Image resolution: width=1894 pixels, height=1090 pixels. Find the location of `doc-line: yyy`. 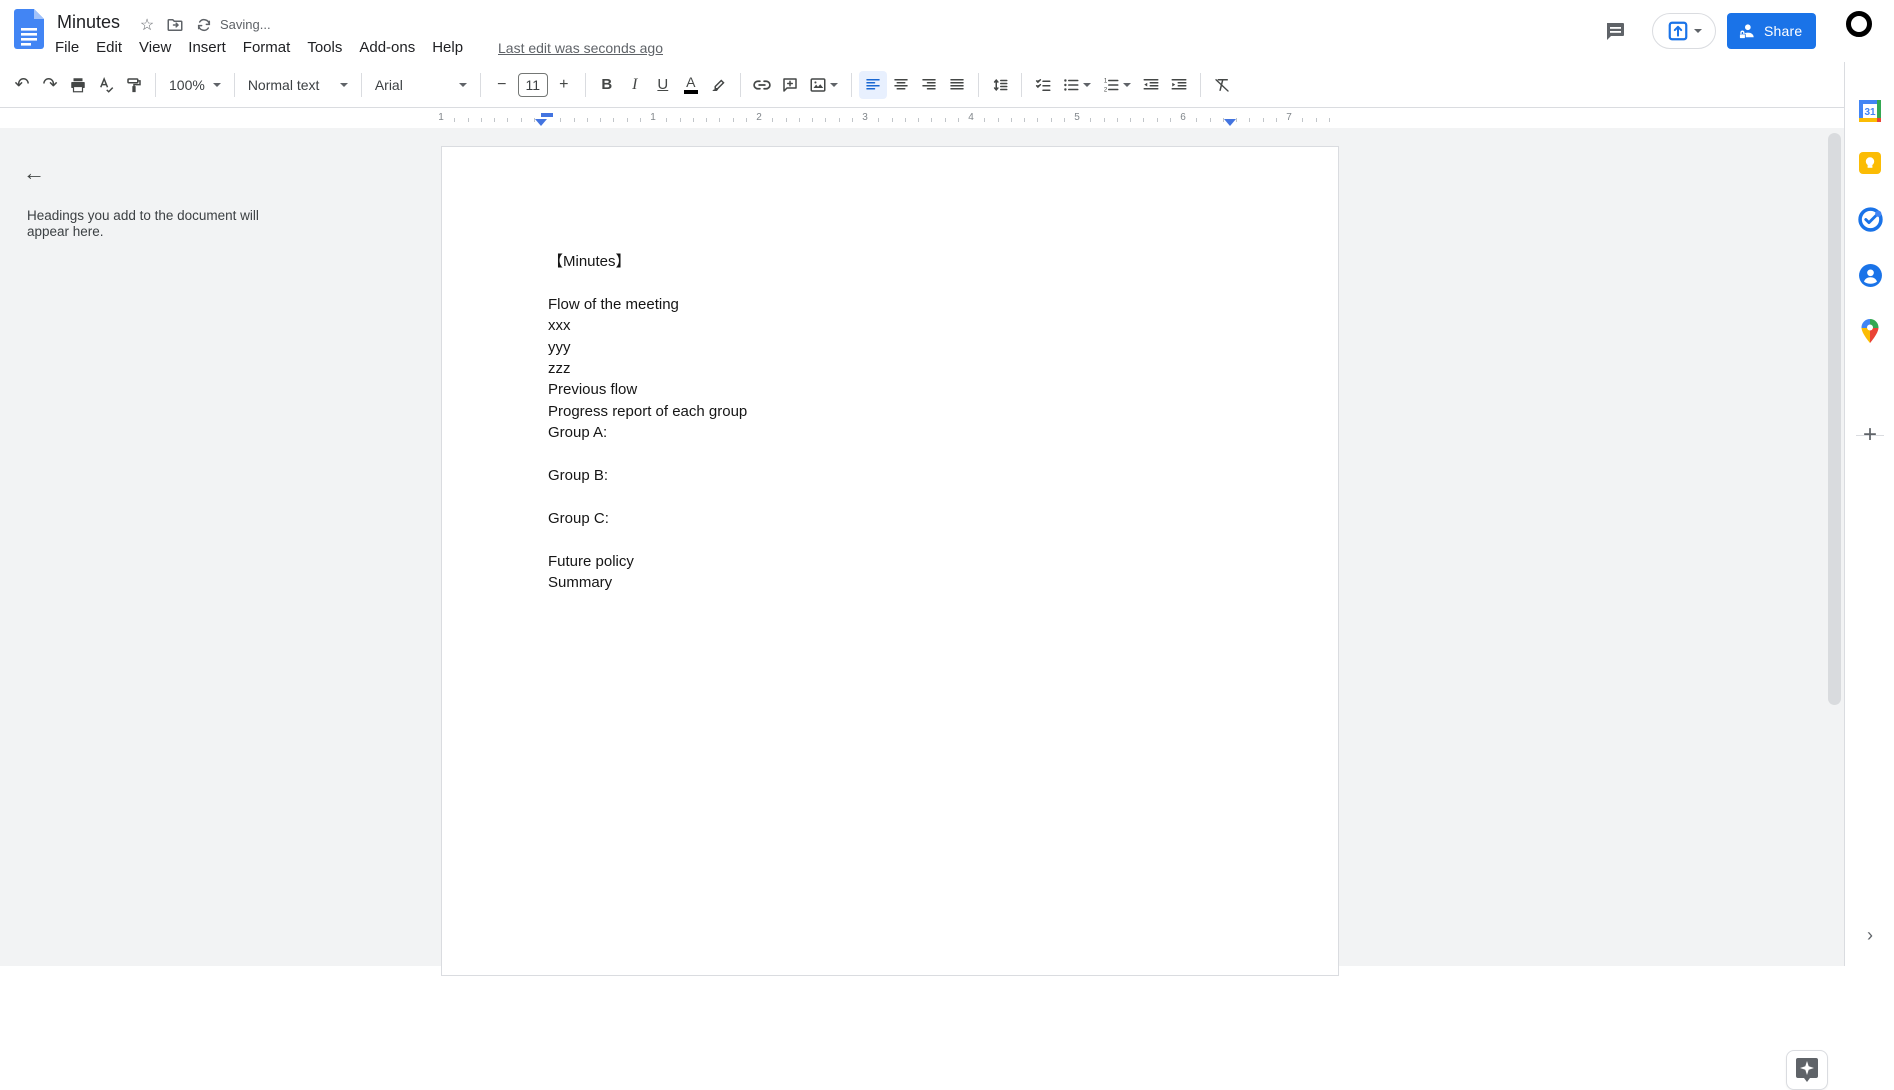

doc-line: yyy is located at coordinates (893, 347).